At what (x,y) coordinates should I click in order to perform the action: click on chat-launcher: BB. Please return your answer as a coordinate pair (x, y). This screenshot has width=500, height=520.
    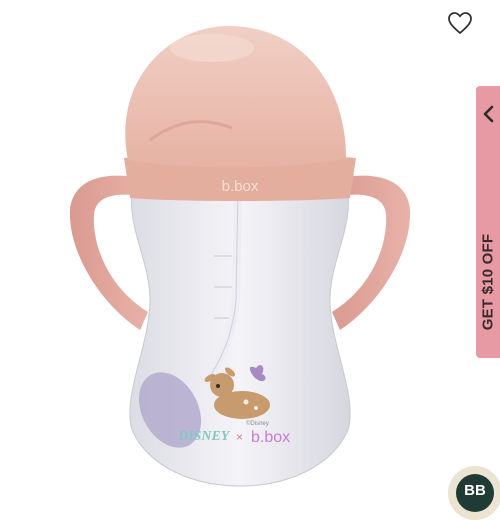
    Looking at the image, I should click on (474, 493).